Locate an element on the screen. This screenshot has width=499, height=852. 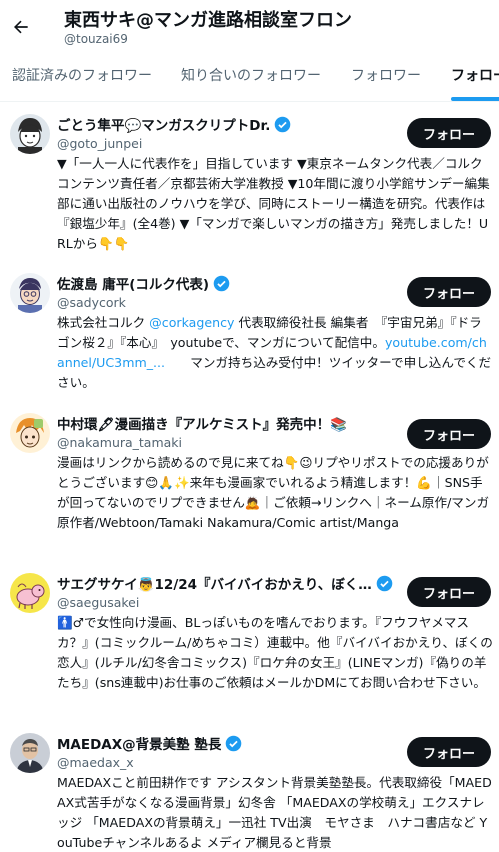
user-name: 佐渡島 庸平(コルク代表) is located at coordinates (133, 283).